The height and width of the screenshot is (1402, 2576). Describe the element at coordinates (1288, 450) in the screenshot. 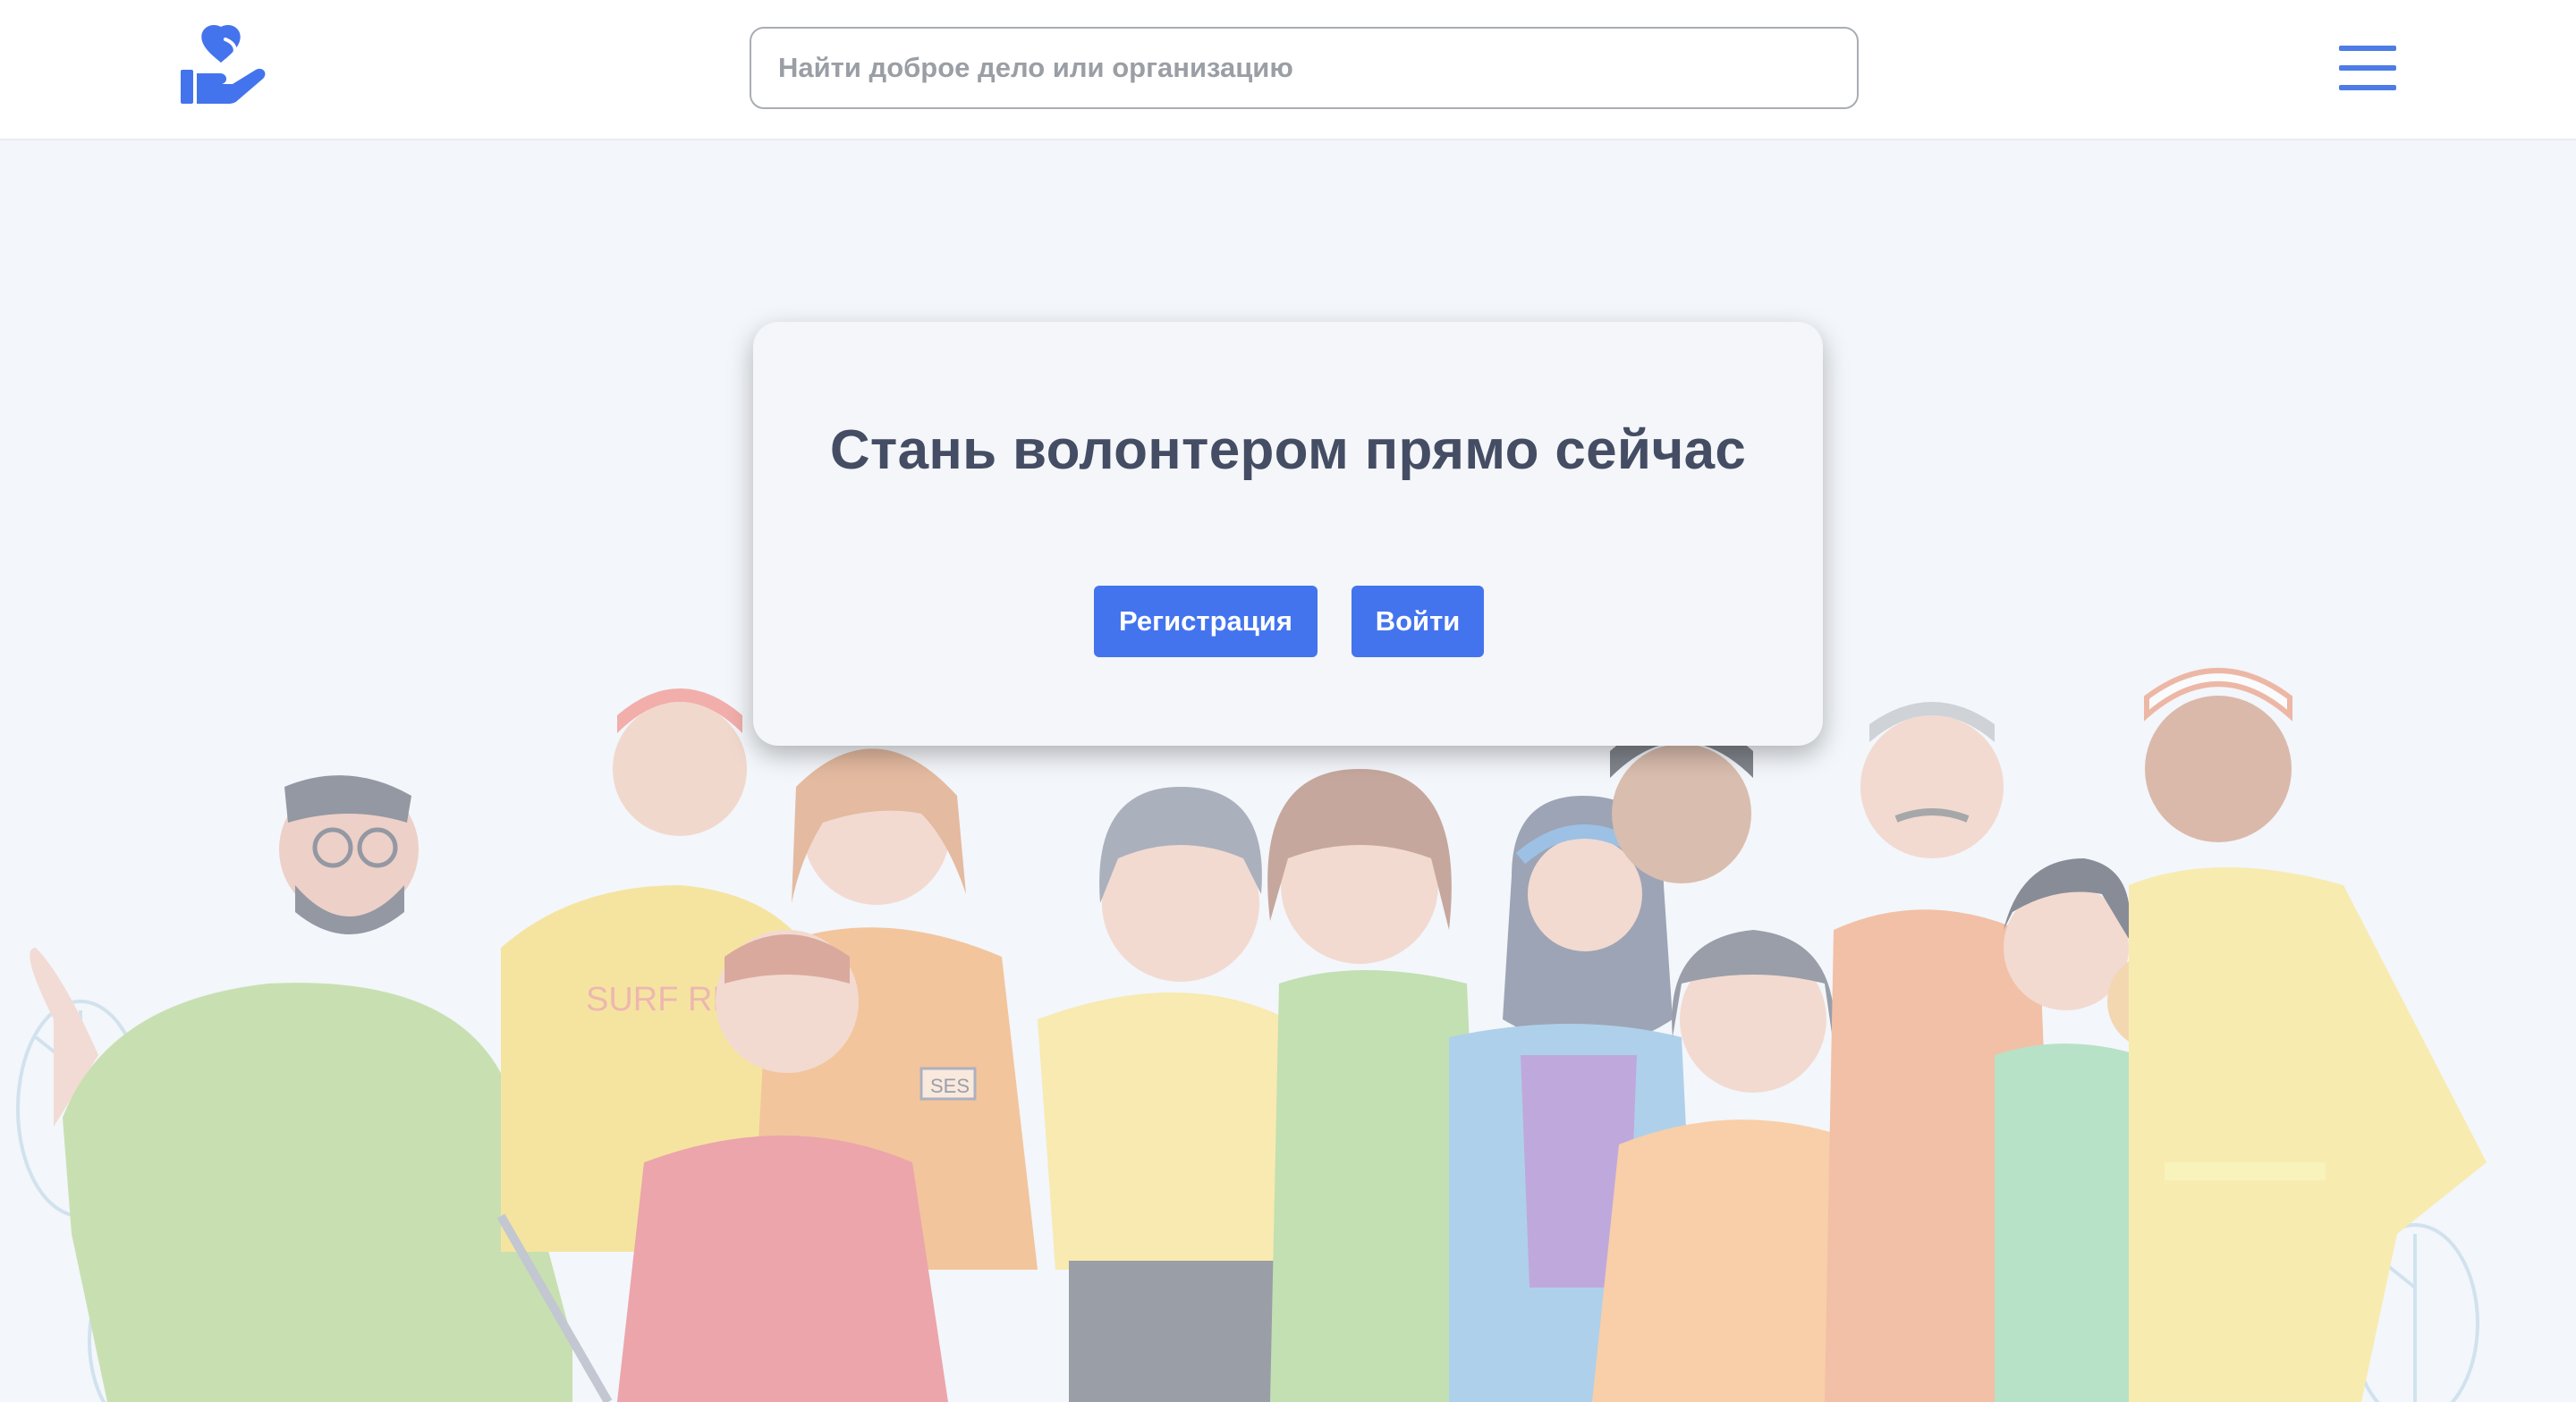

I see `cta-title: Стань волонтером прямо сейчас` at that location.